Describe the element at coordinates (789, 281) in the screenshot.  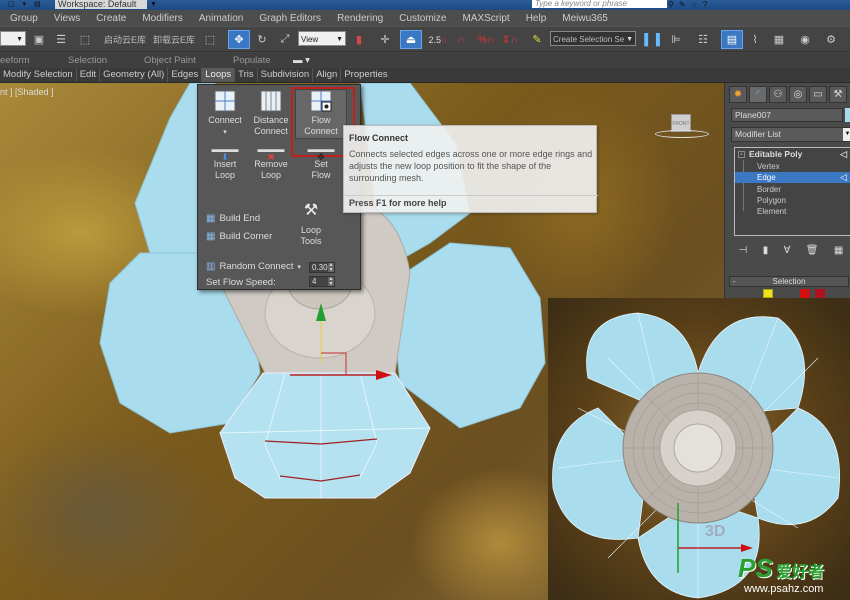
I see `selection-rollout-header: - Selection` at that location.